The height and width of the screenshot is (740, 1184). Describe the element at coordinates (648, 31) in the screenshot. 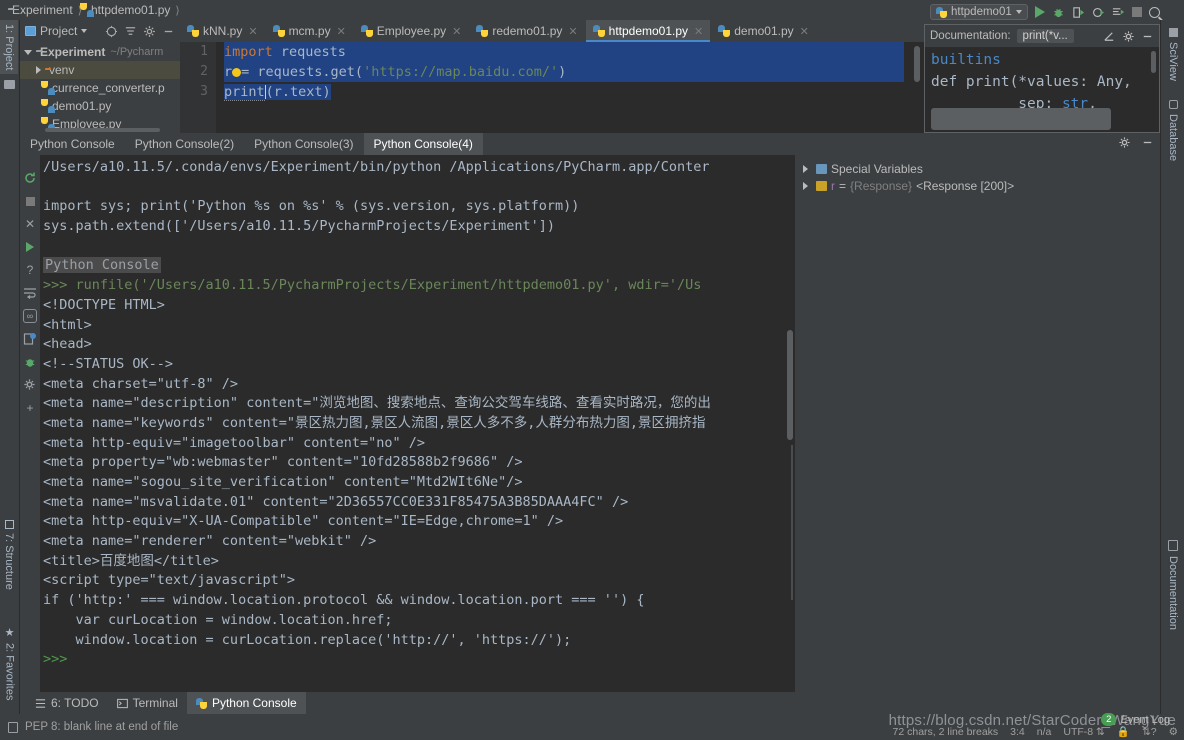

I see `editor-tab-httpdemo01: httpdemo01.py ✕` at that location.